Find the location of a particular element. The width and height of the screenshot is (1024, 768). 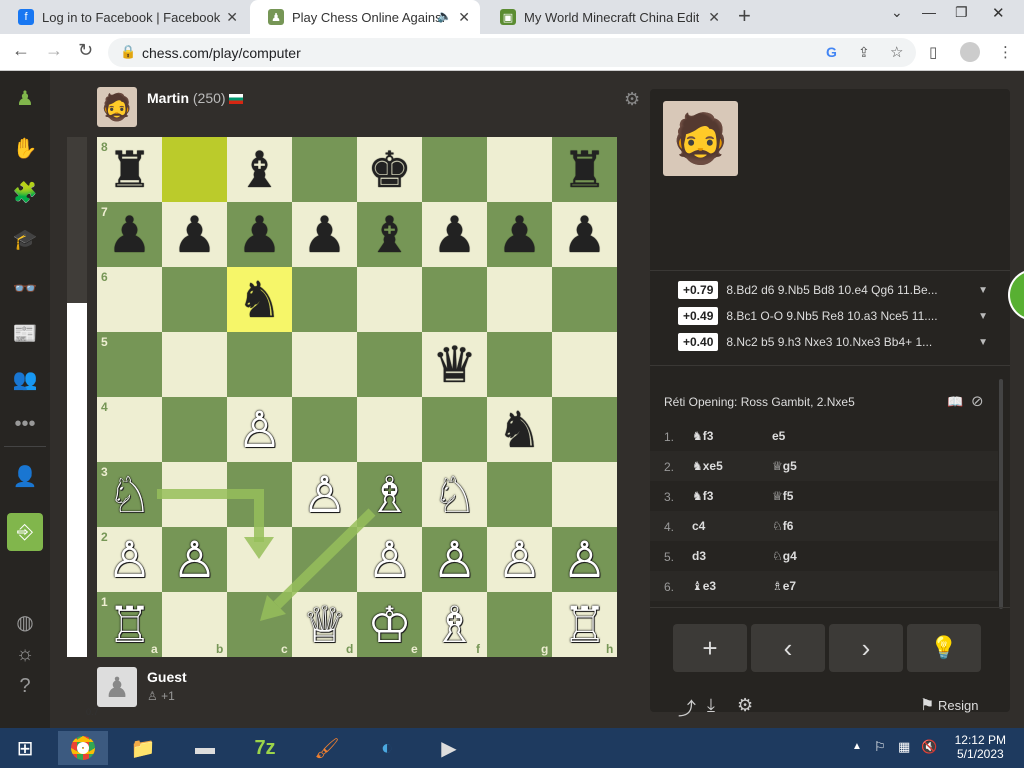

square-g3 is located at coordinates (519, 494).